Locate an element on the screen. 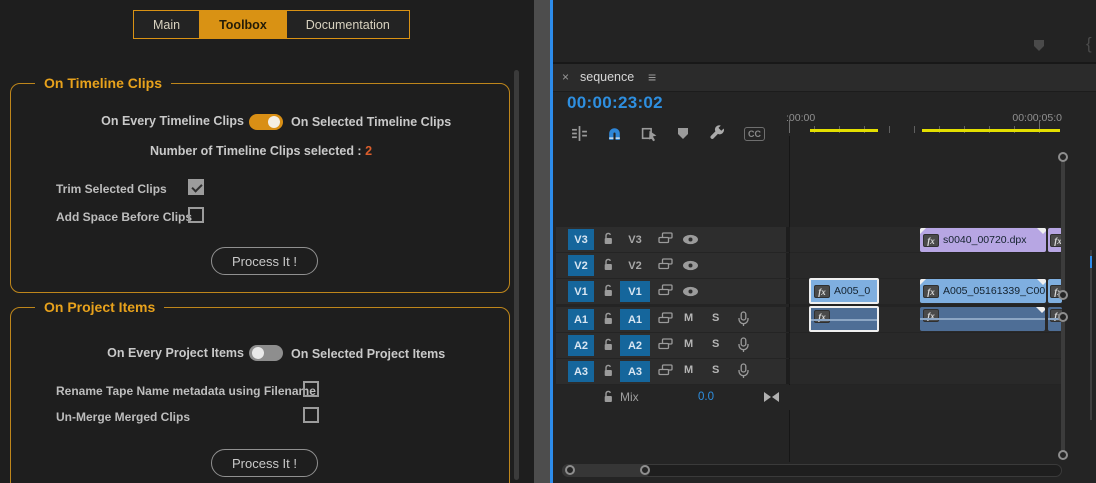 The image size is (1096, 483). source-patch-v1: V1 is located at coordinates (581, 291).